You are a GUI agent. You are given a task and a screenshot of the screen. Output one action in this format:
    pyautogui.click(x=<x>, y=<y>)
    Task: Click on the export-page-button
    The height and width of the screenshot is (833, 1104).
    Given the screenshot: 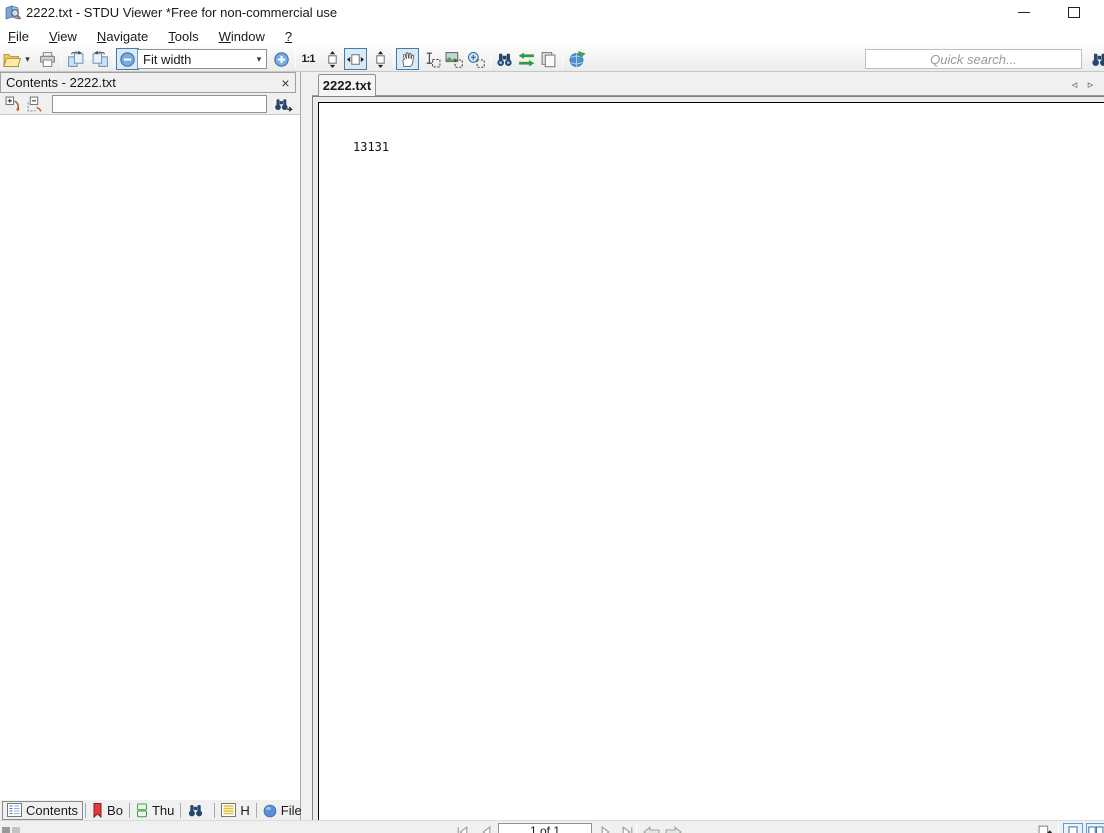 What is the action you would take?
    pyautogui.click(x=1045, y=828)
    